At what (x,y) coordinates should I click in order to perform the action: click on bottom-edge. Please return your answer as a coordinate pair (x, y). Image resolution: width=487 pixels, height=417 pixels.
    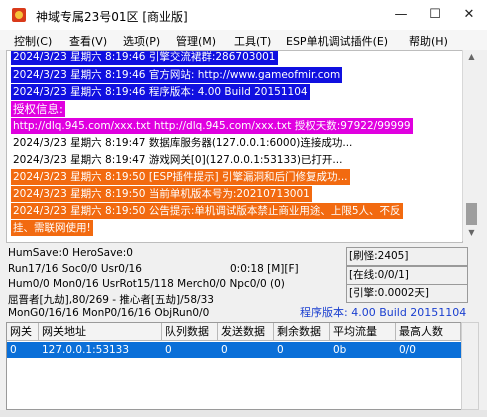
    Looking at the image, I should click on (243, 413).